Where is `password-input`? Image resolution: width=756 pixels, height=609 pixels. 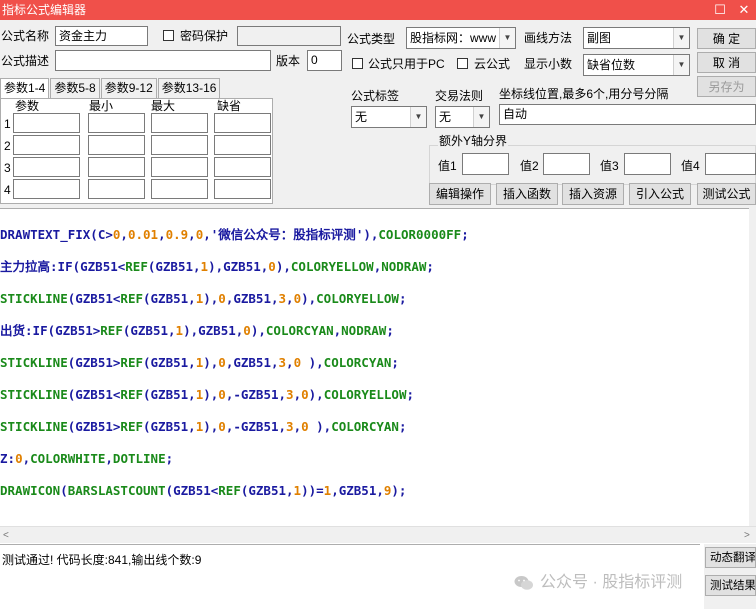
password-input is located at coordinates (289, 36).